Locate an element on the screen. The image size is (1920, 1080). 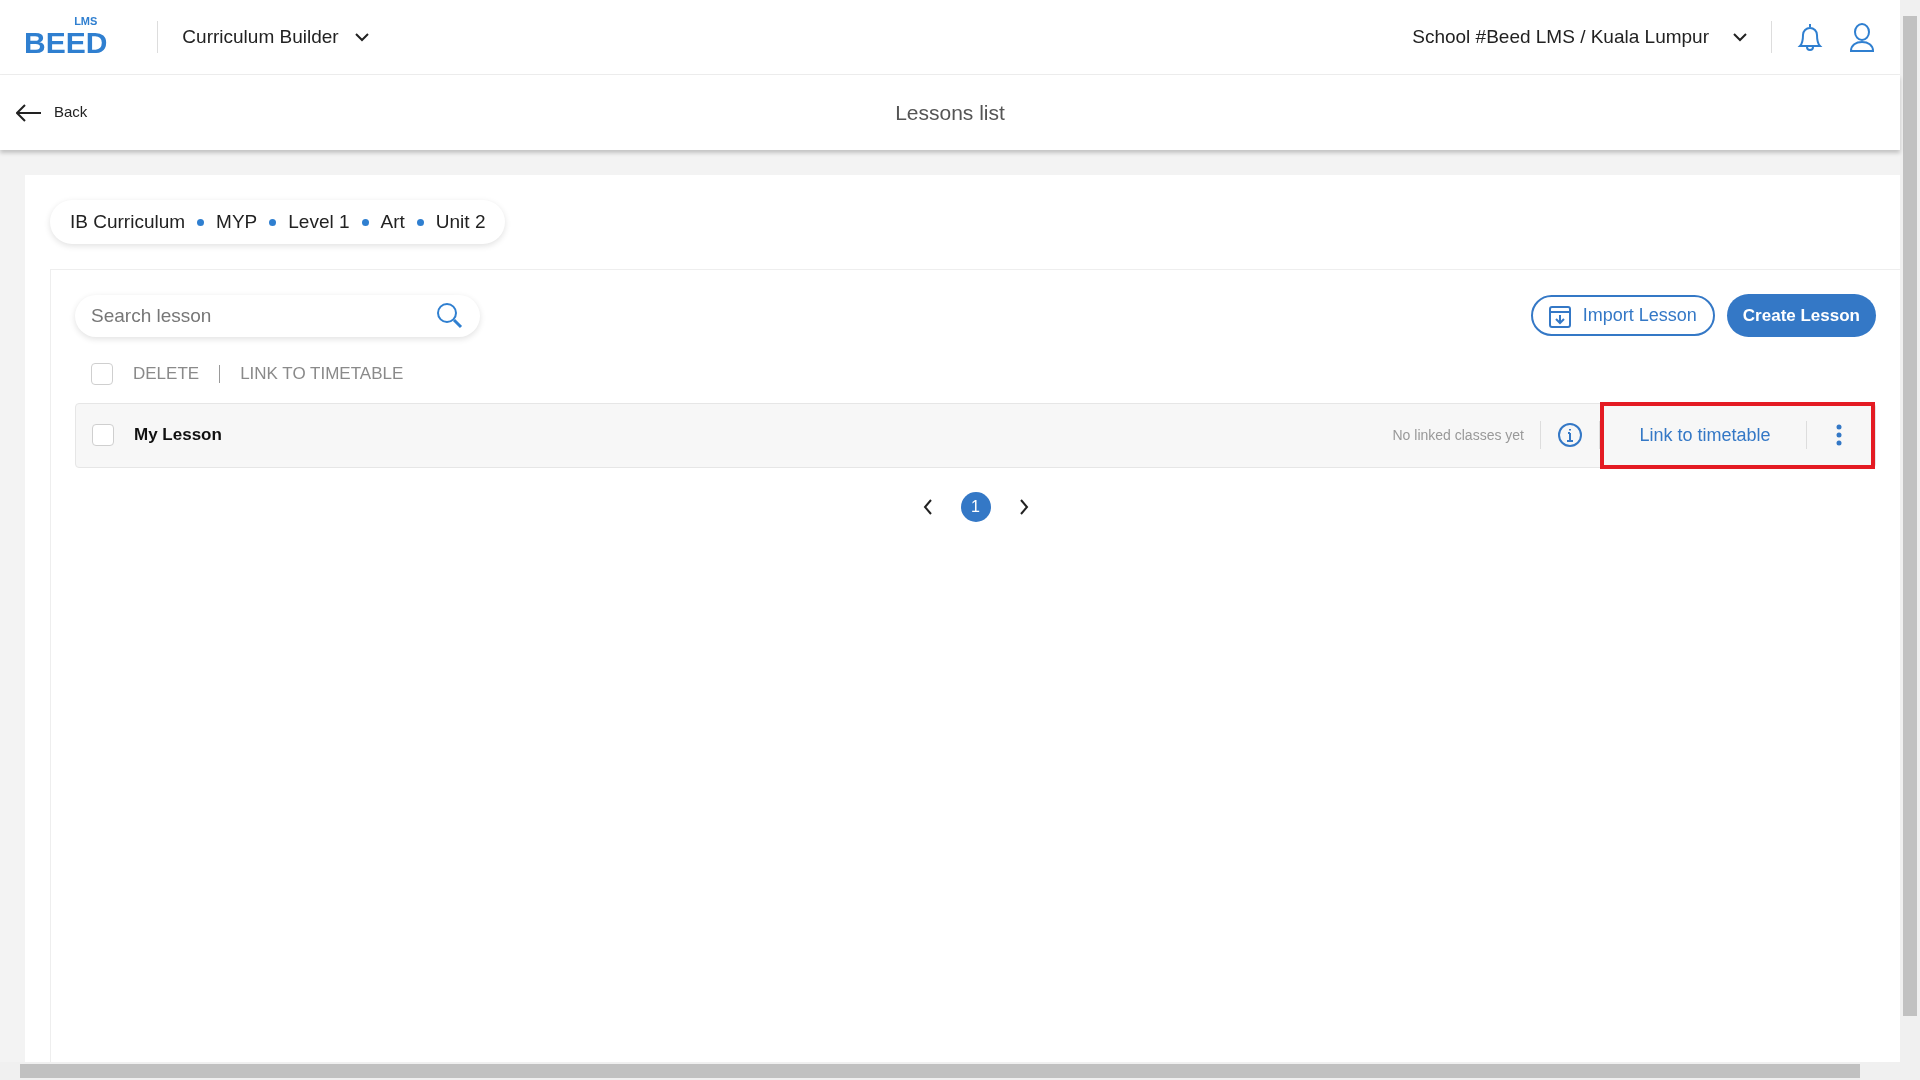
school-dropdown: School #Beed LMS / Kuala Lumpur is located at coordinates (1579, 37).